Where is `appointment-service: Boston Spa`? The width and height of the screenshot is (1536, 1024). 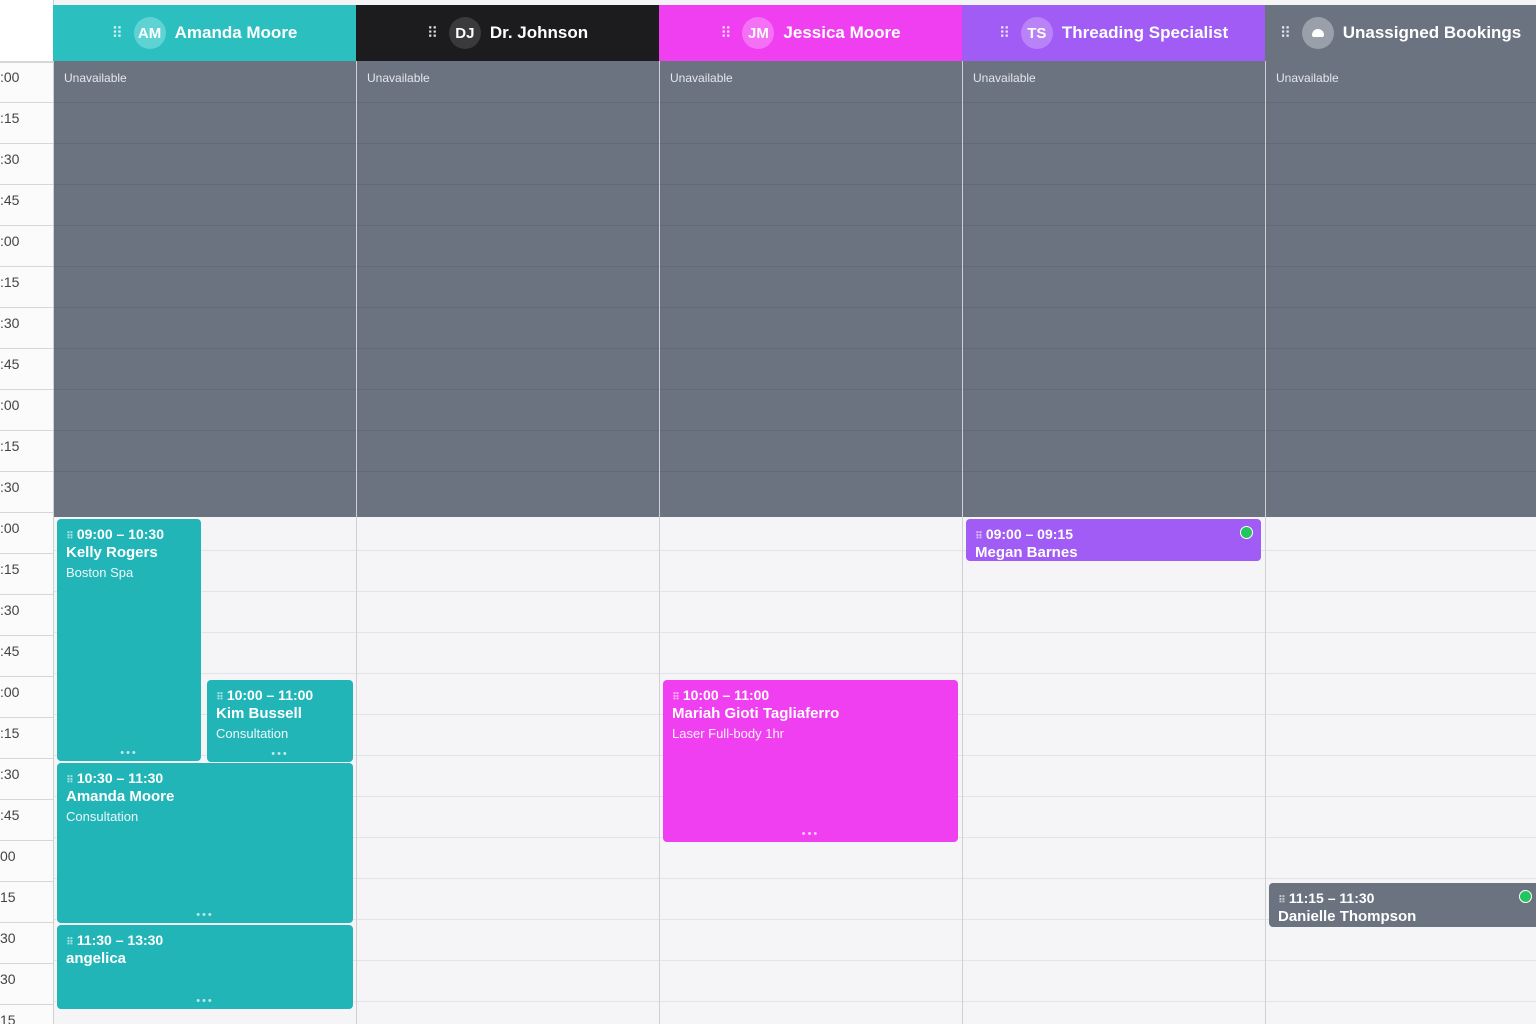 appointment-service: Boston Spa is located at coordinates (100, 572).